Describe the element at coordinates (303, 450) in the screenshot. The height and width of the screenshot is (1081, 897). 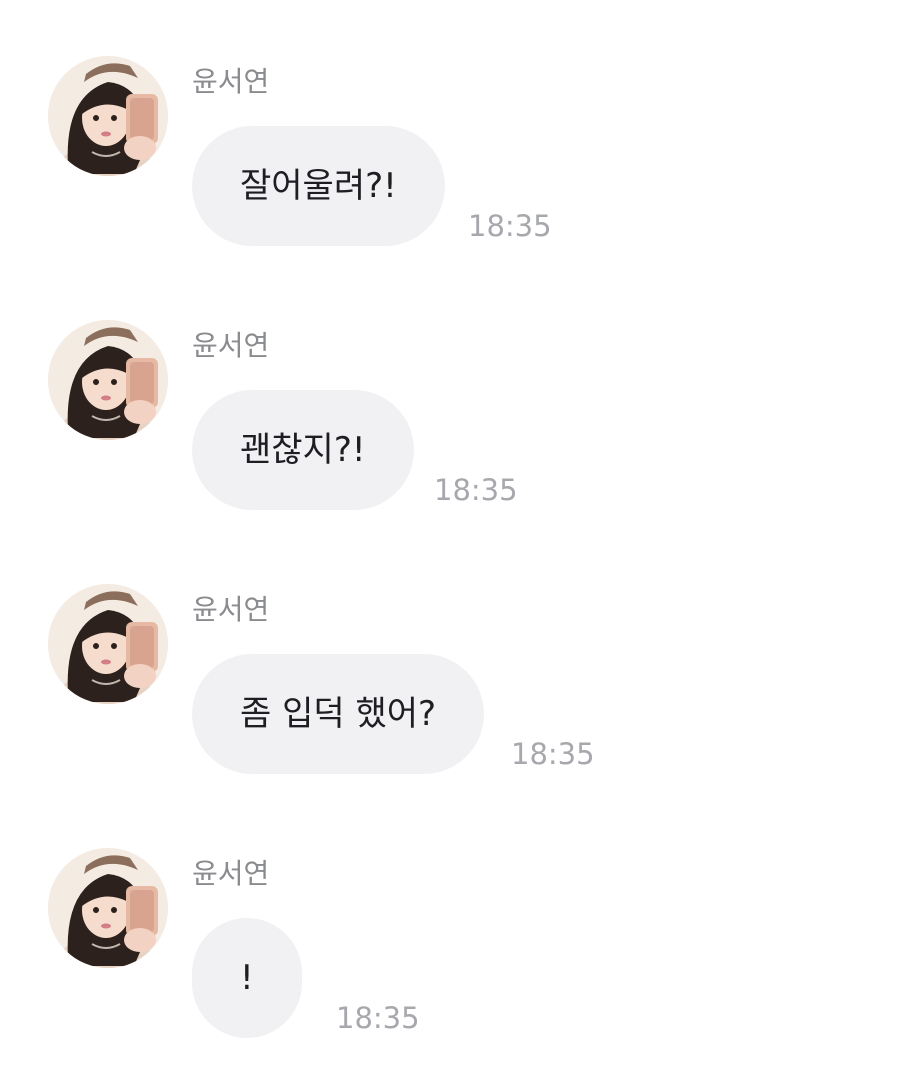
I see `message-bubble: 괜찮지?!` at that location.